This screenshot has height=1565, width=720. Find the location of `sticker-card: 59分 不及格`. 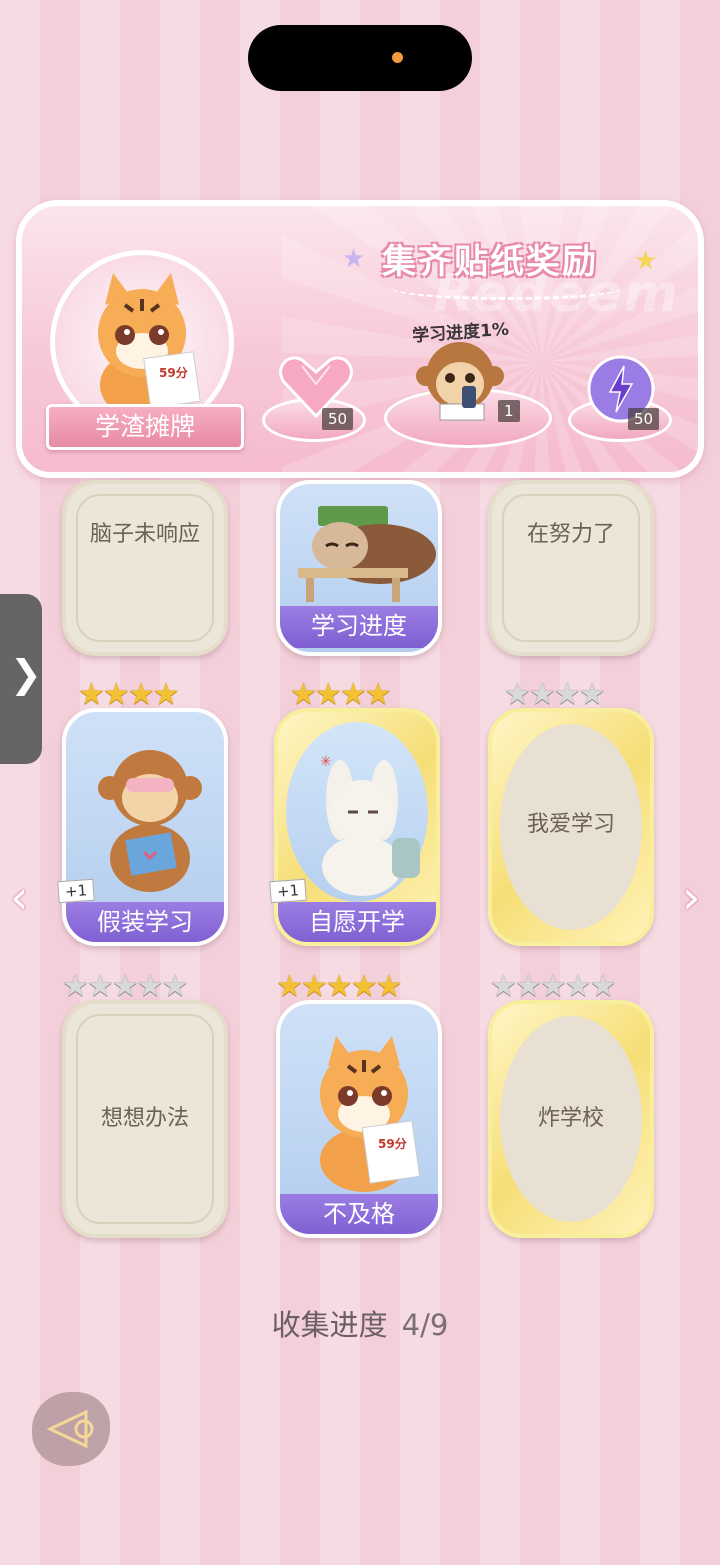

sticker-card: 59分 不及格 is located at coordinates (359, 1119).